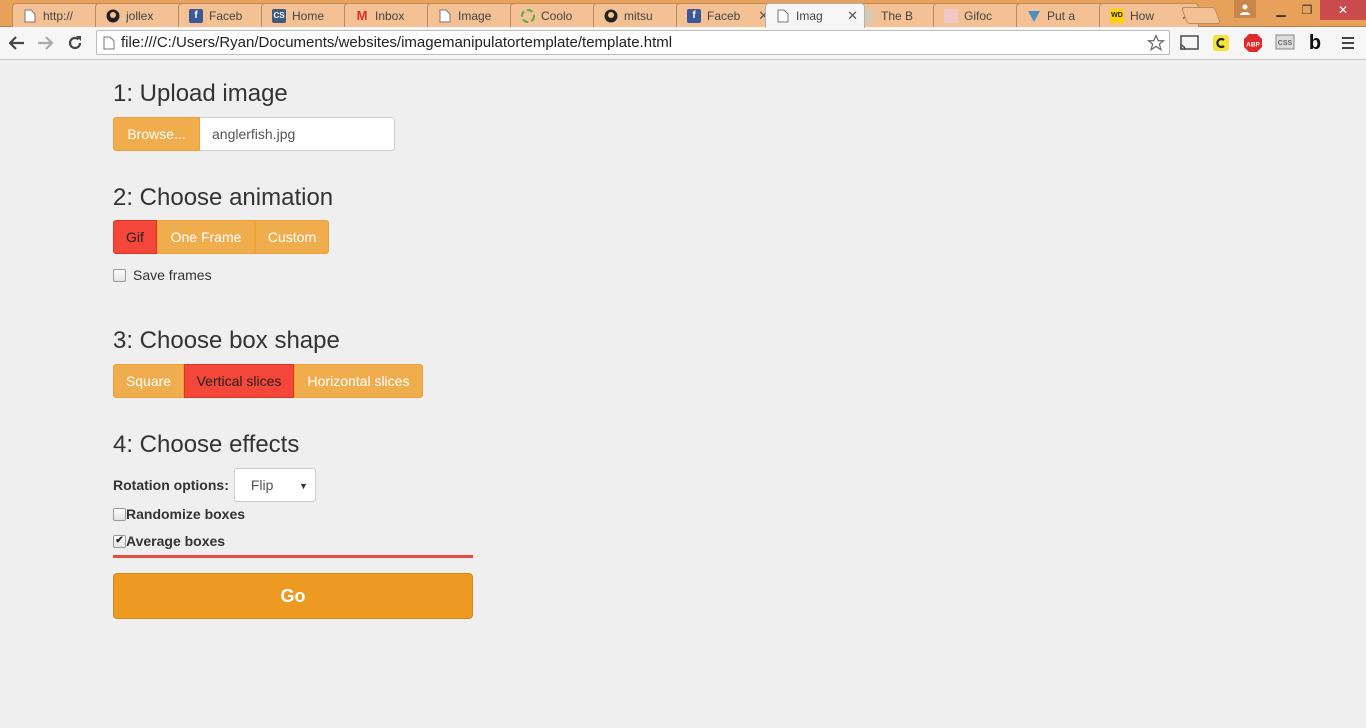 This screenshot has width=1366, height=728. What do you see at coordinates (45, 43) in the screenshot?
I see `forward-icon` at bounding box center [45, 43].